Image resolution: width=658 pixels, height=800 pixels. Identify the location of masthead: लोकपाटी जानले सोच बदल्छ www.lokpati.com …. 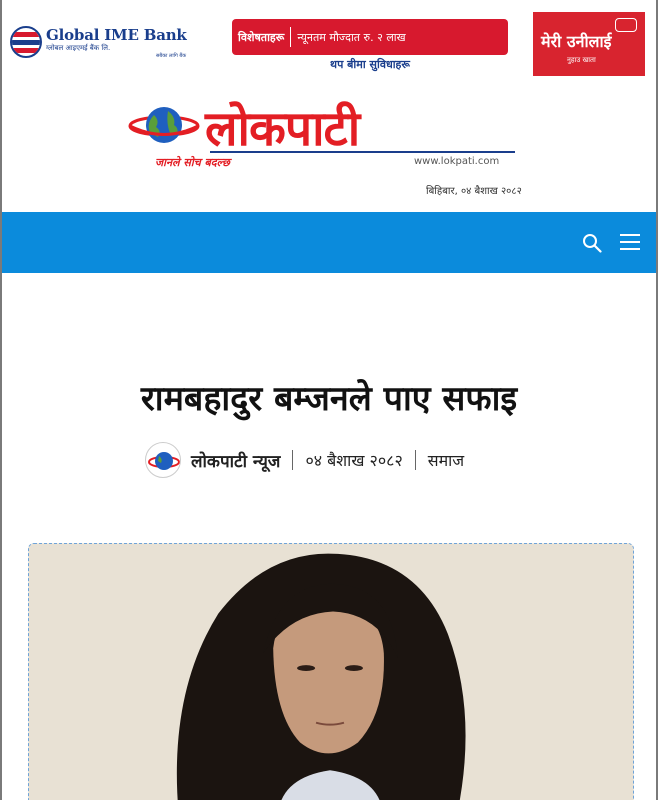
(329, 150).